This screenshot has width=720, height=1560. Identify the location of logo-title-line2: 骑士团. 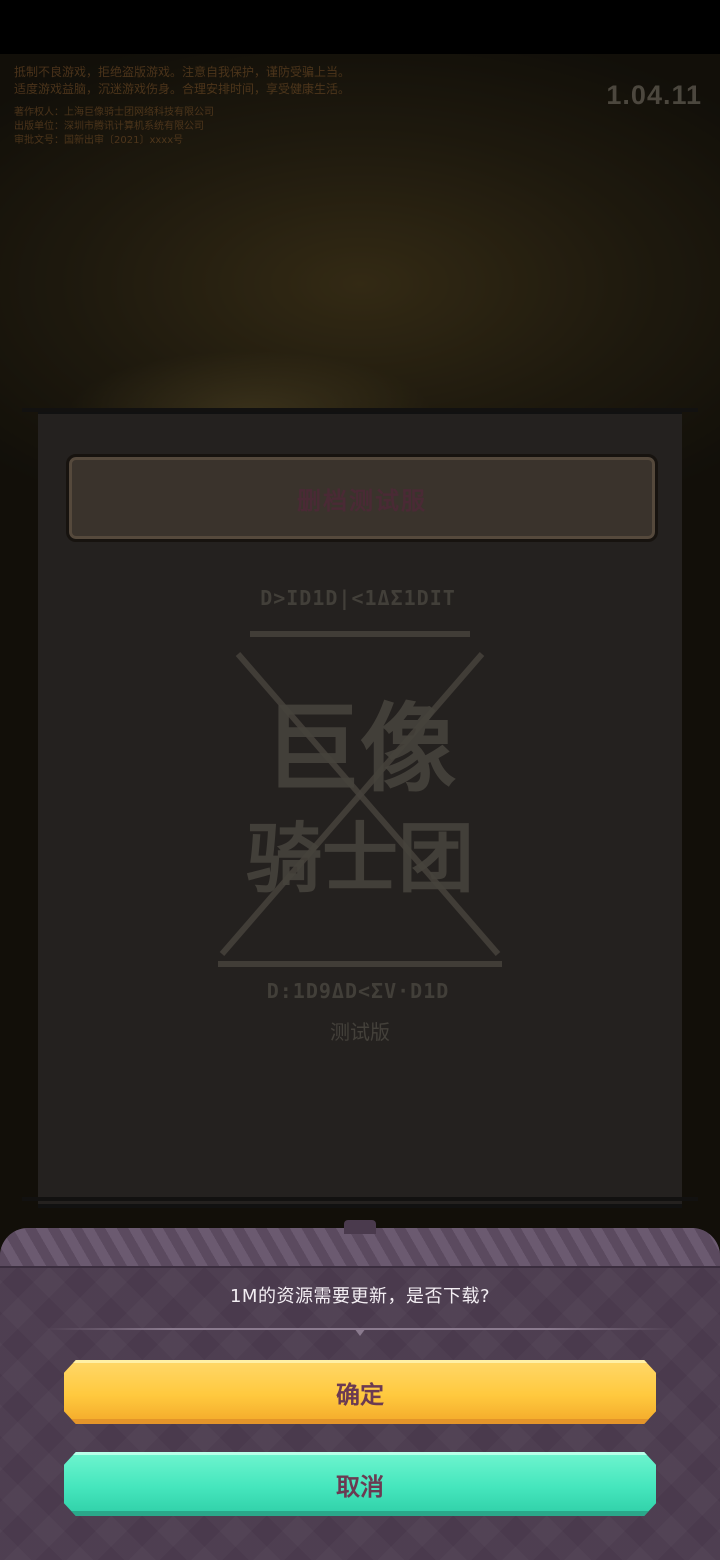
(360, 858).